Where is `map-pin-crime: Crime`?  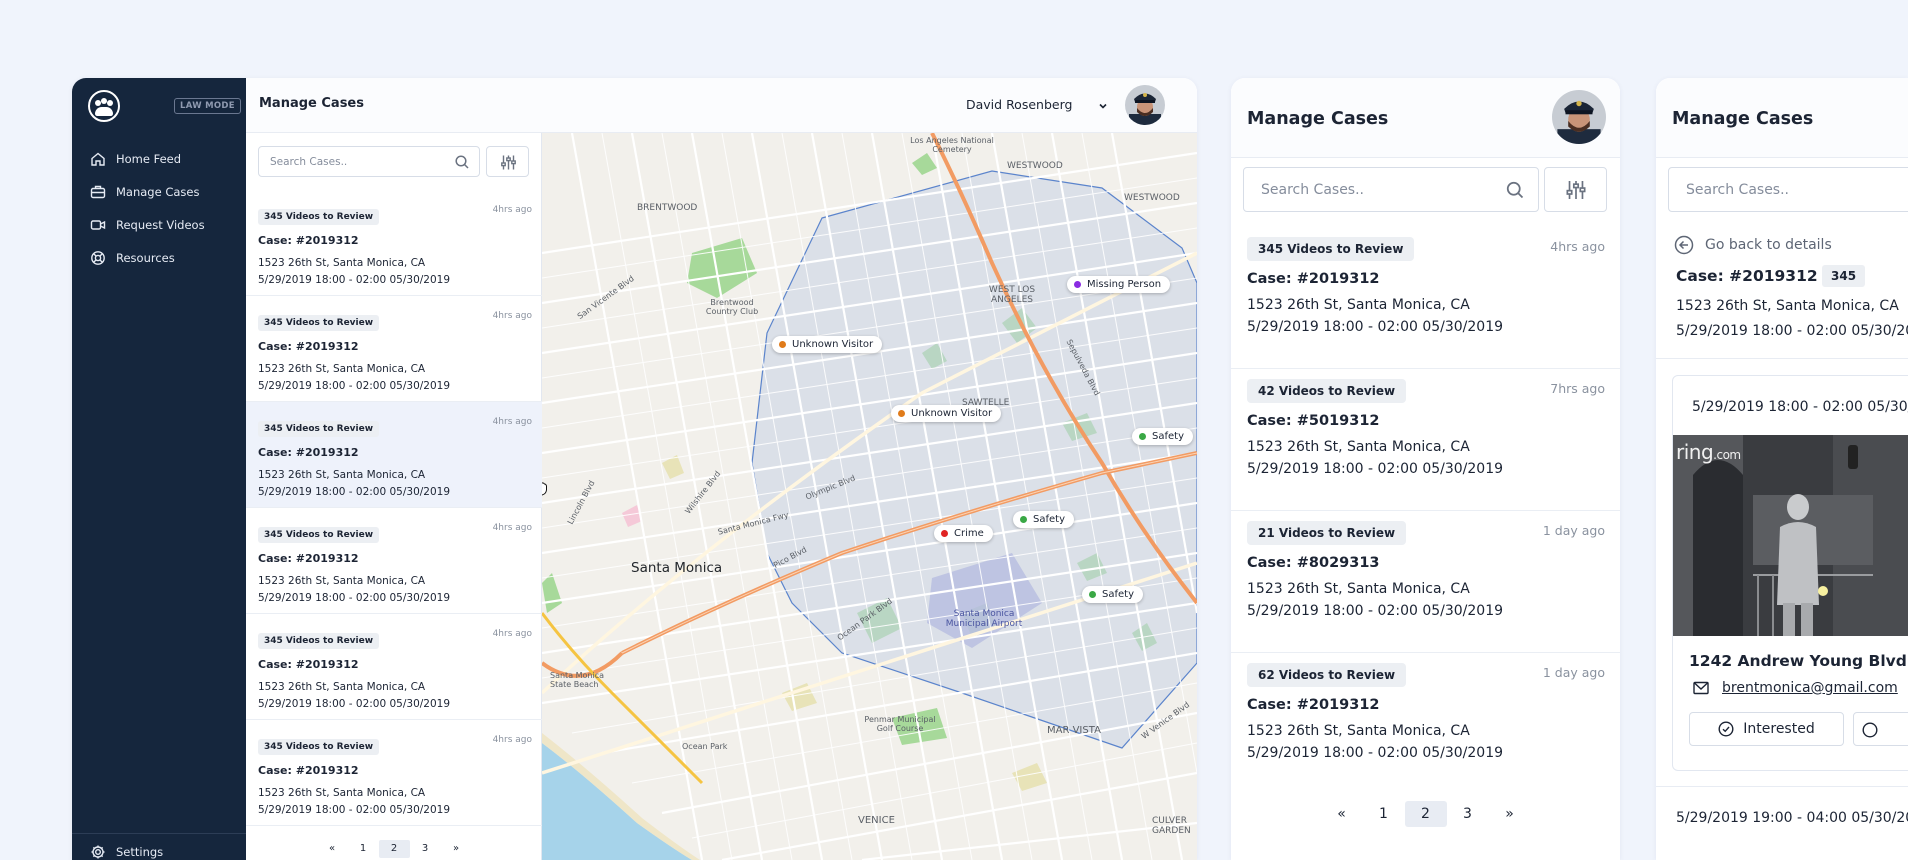 map-pin-crime: Crime is located at coordinates (963, 533).